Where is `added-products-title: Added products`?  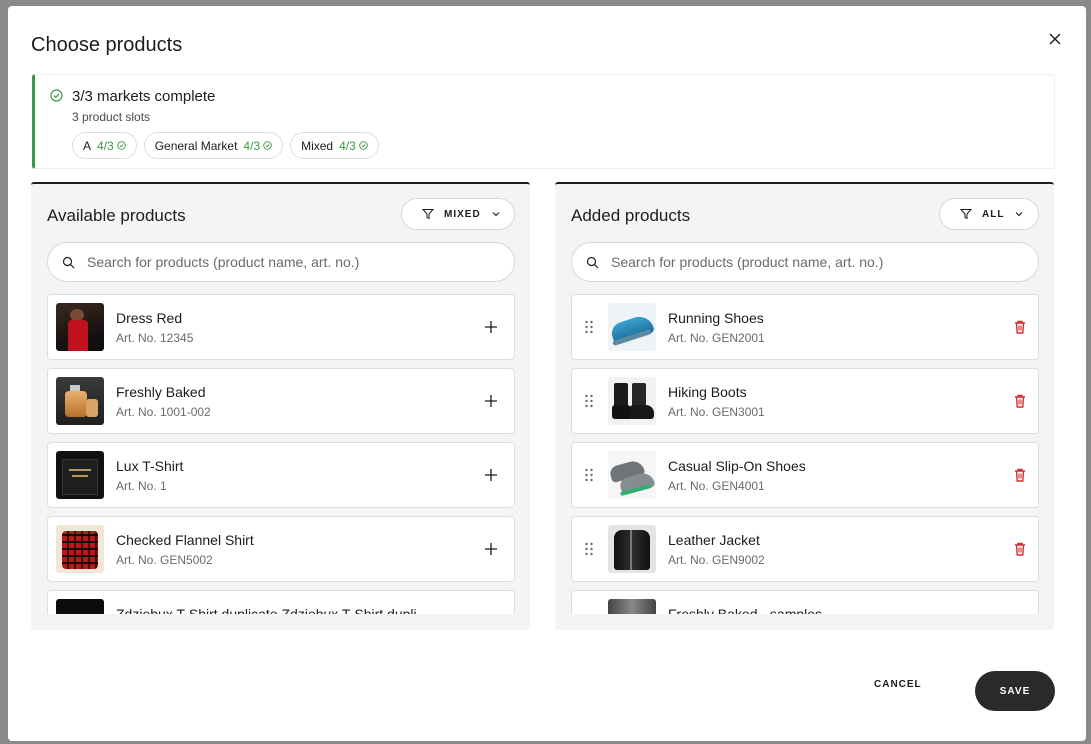 added-products-title: Added products is located at coordinates (631, 215).